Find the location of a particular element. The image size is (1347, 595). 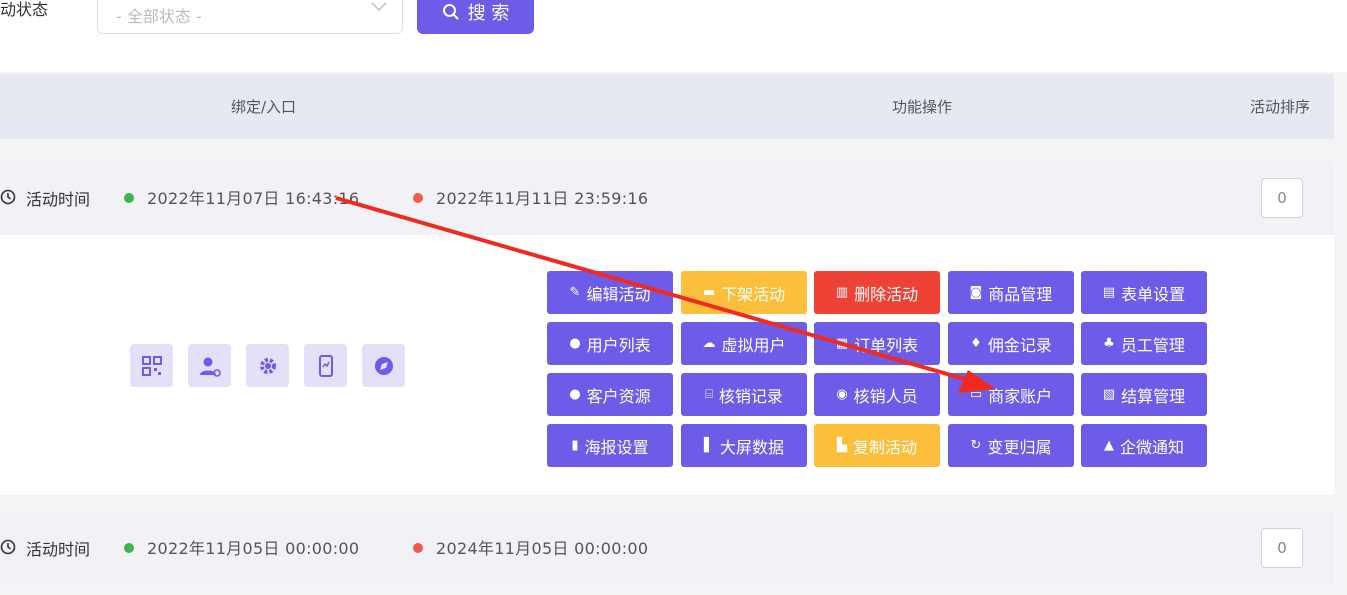

action-button: ▥ 删除活动 is located at coordinates (877, 292).